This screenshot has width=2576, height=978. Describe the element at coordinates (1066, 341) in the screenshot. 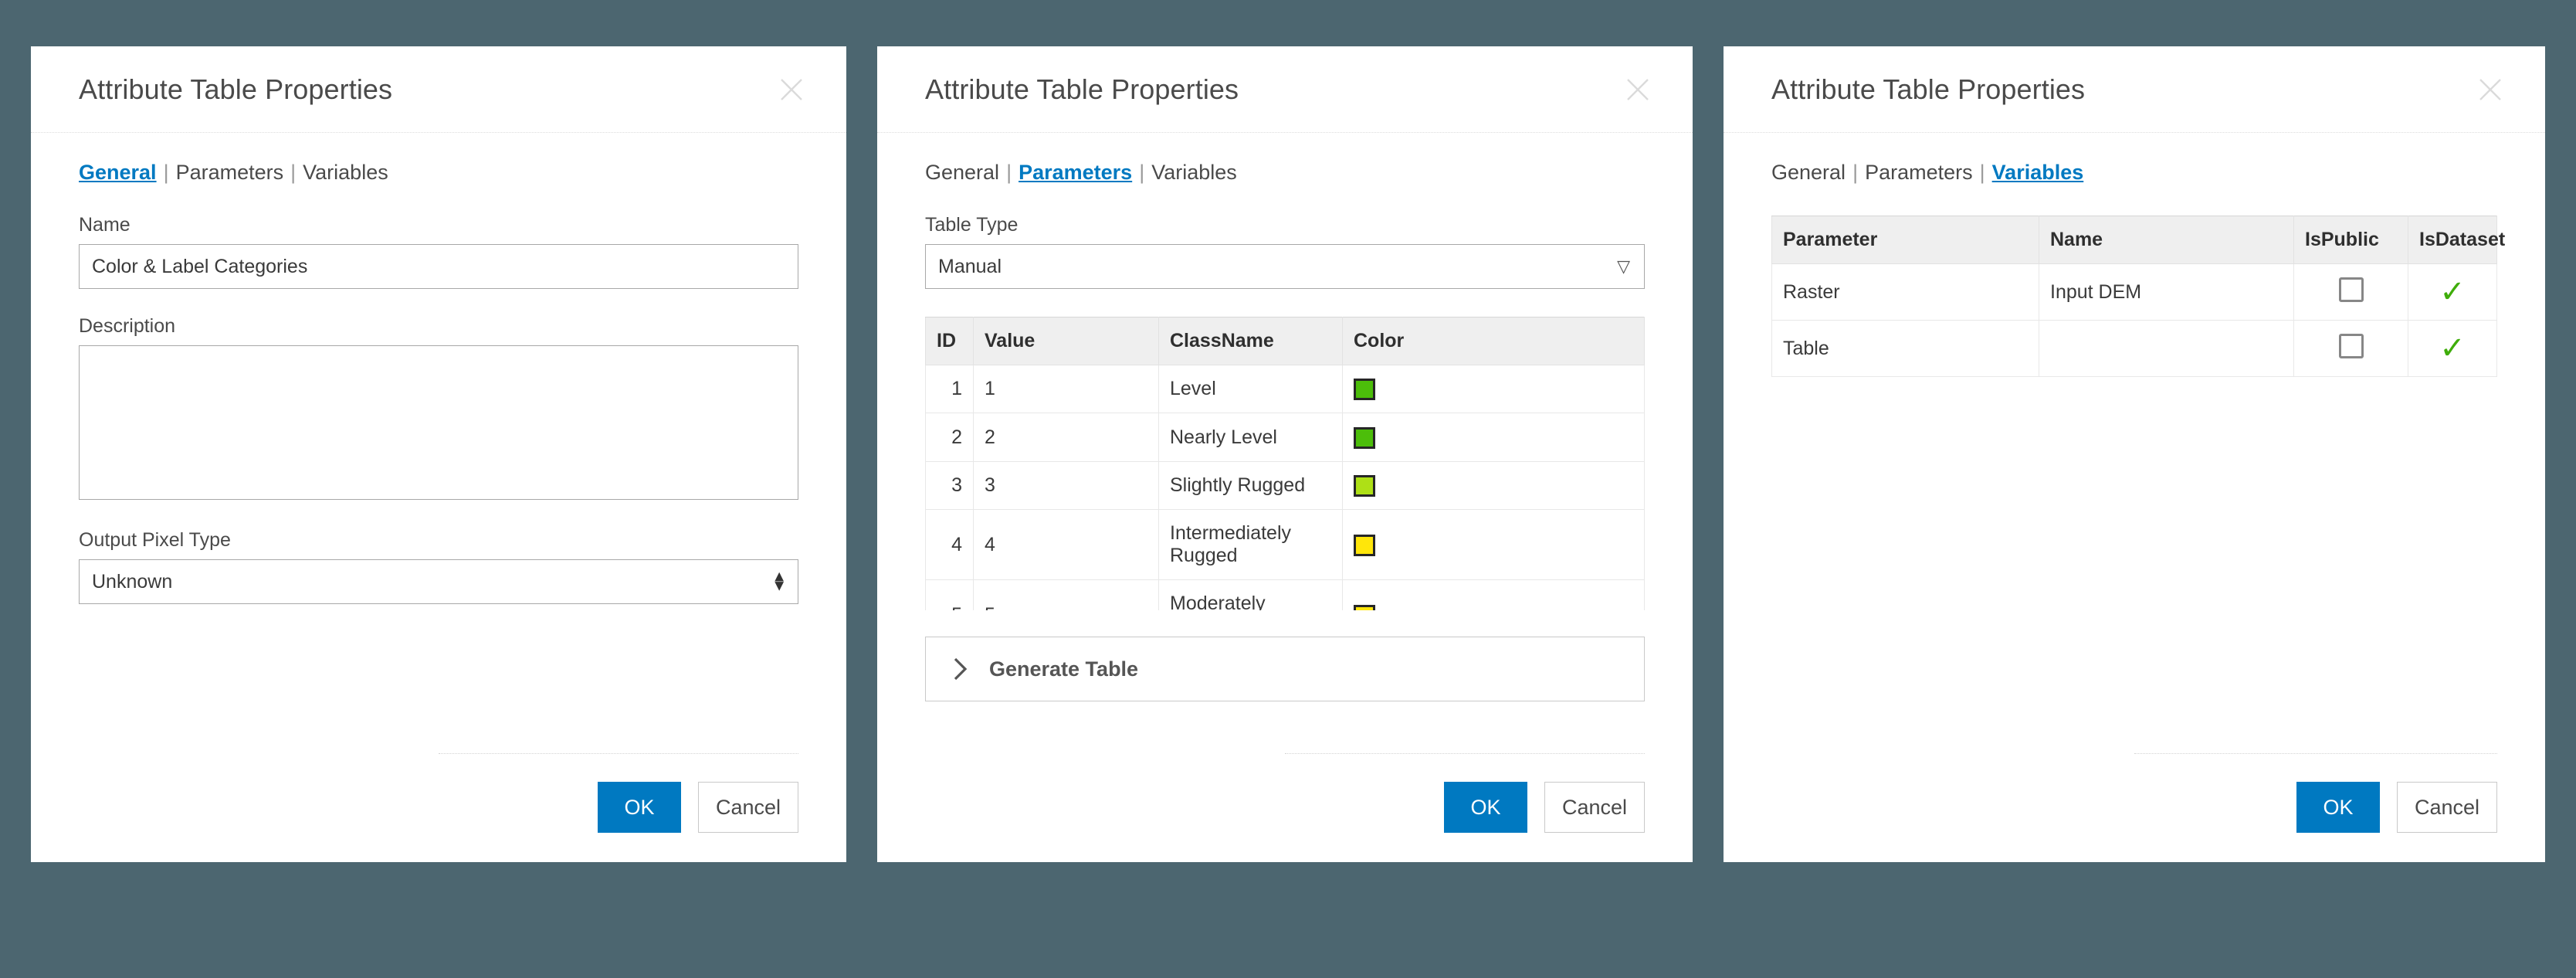

I see `column-header-value: Value` at that location.